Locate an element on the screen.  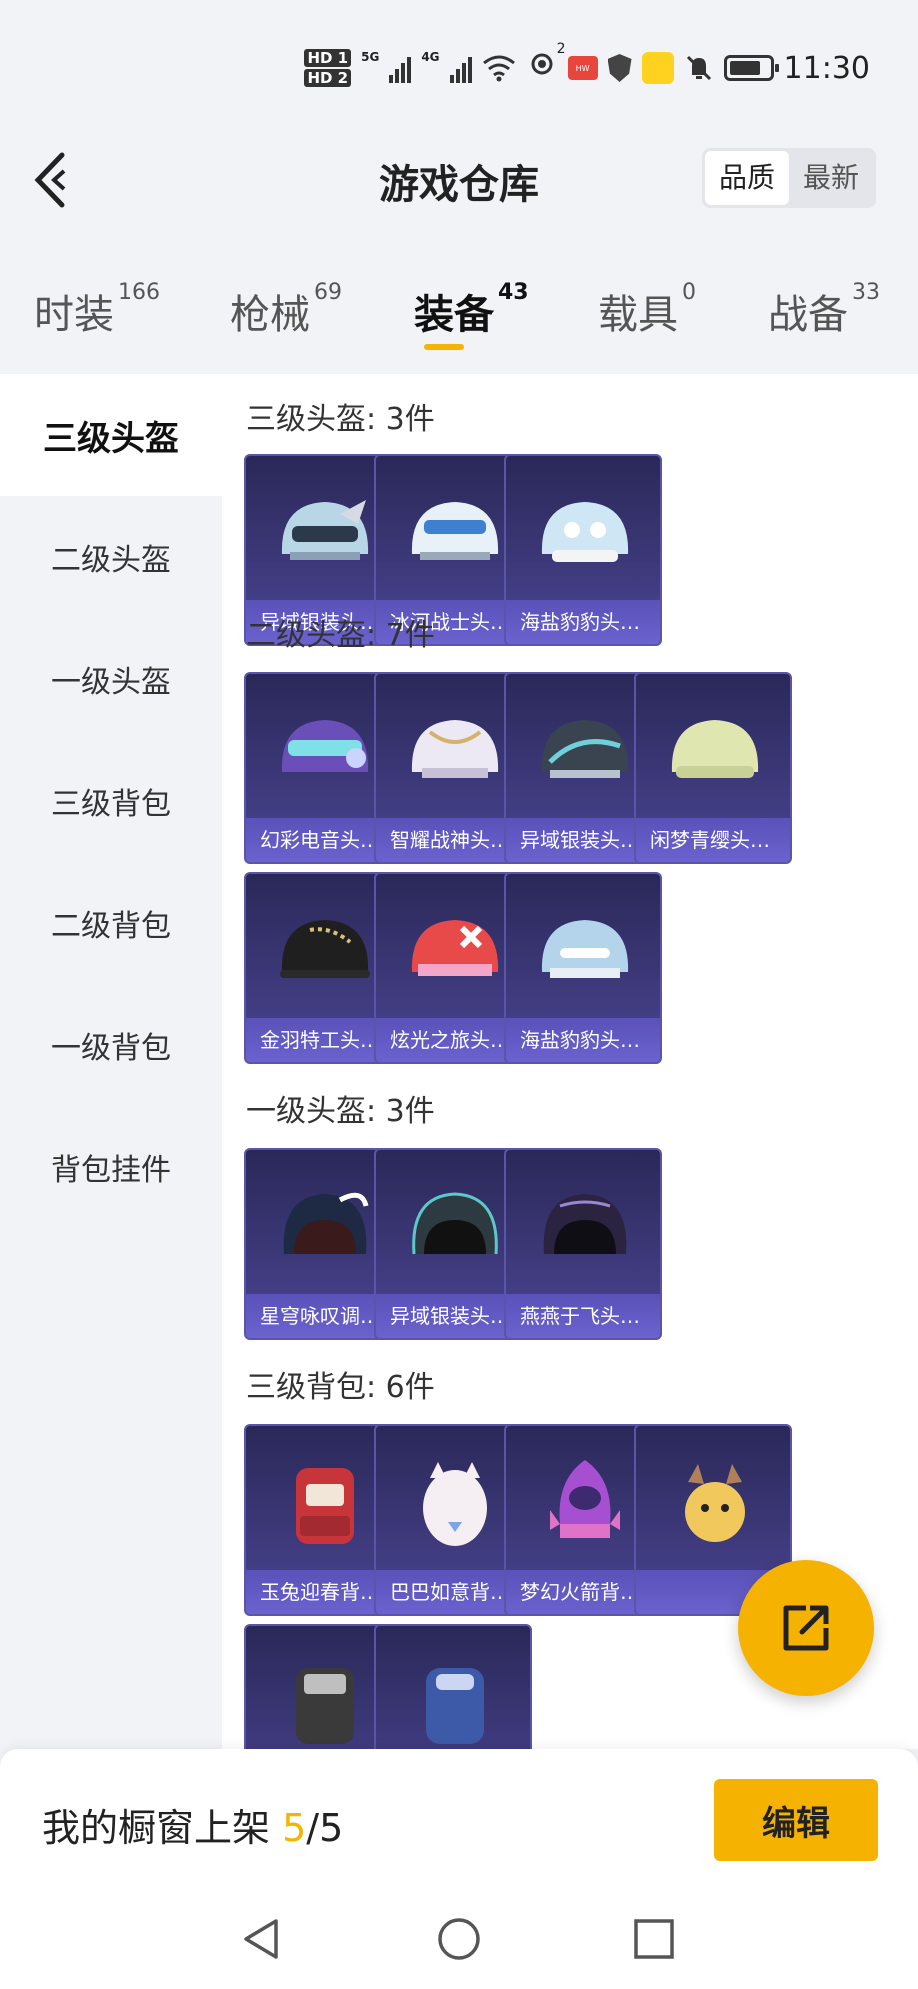
tab-count: 33 is located at coordinates (866, 292).